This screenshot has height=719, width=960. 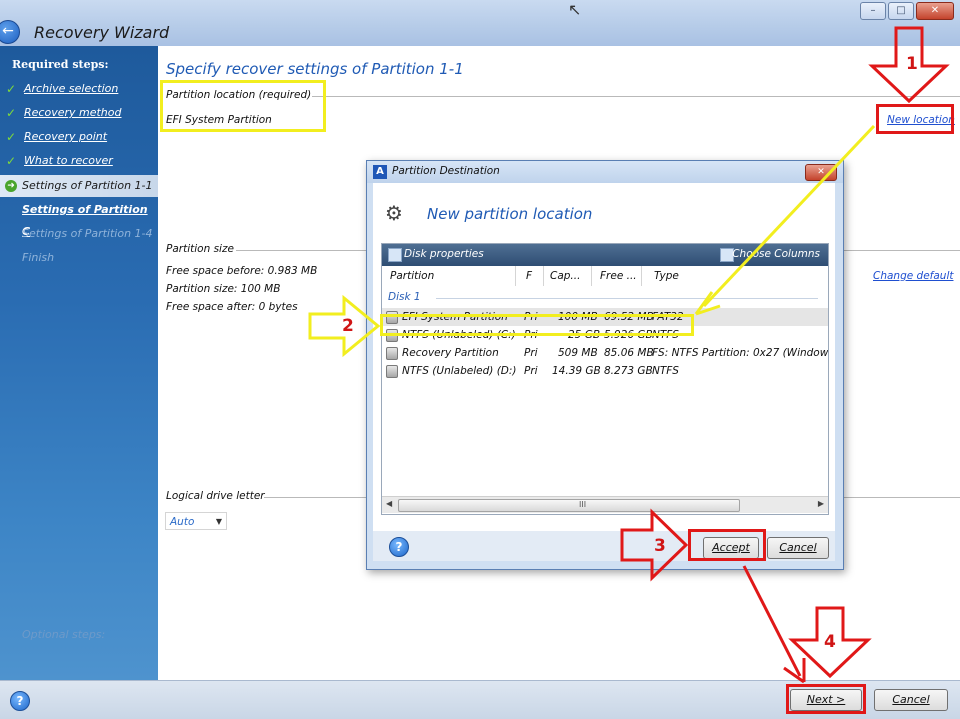 What do you see at coordinates (660, 546) in the screenshot?
I see `annotation-badge-3: 3` at bounding box center [660, 546].